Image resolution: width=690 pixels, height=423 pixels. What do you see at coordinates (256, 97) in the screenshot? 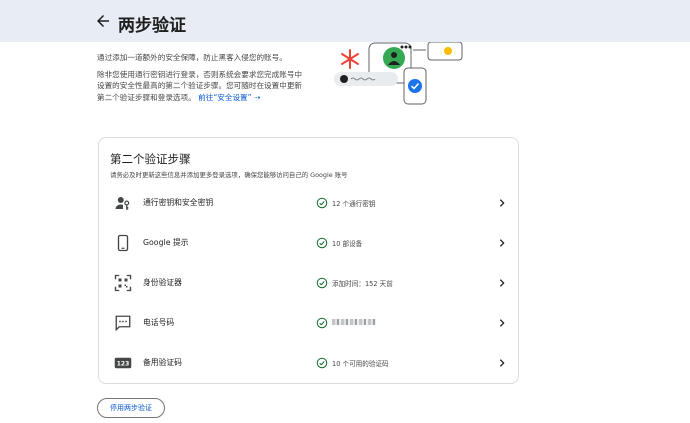
I see `external-link-icon: ⇢` at bounding box center [256, 97].